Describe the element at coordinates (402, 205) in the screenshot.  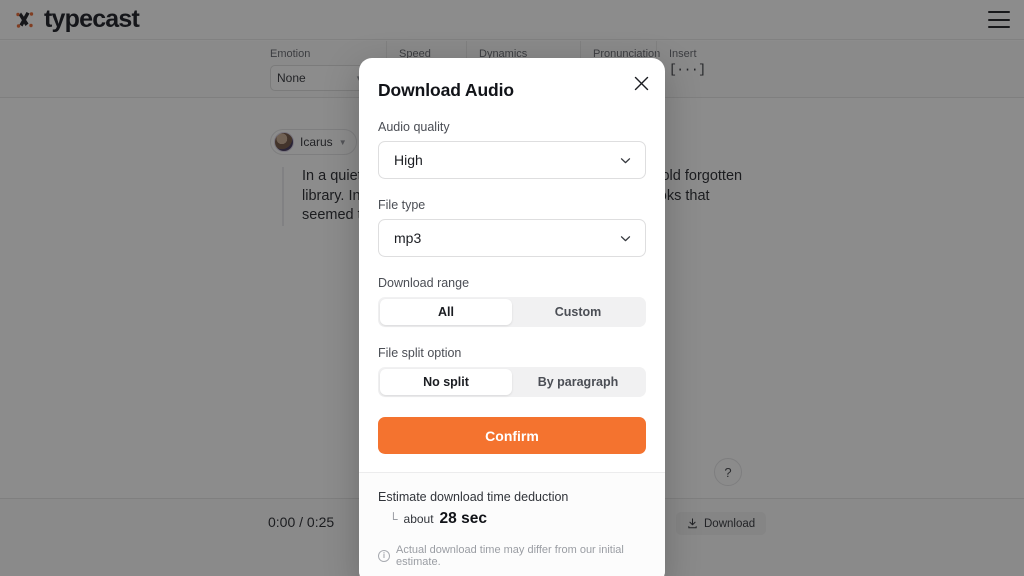
I see `file-type-label: File type` at that location.